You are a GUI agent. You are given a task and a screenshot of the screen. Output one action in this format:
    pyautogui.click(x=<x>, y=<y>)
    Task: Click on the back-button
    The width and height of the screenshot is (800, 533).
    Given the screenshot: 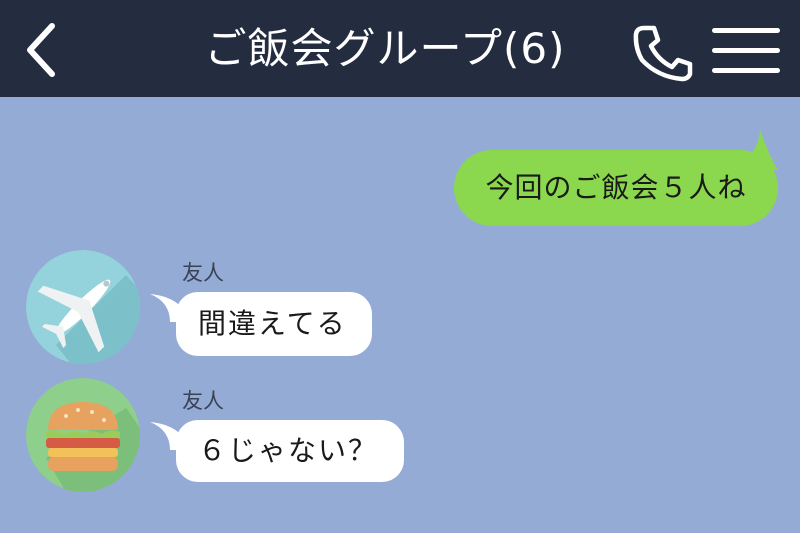 What is the action you would take?
    pyautogui.click(x=42, y=50)
    